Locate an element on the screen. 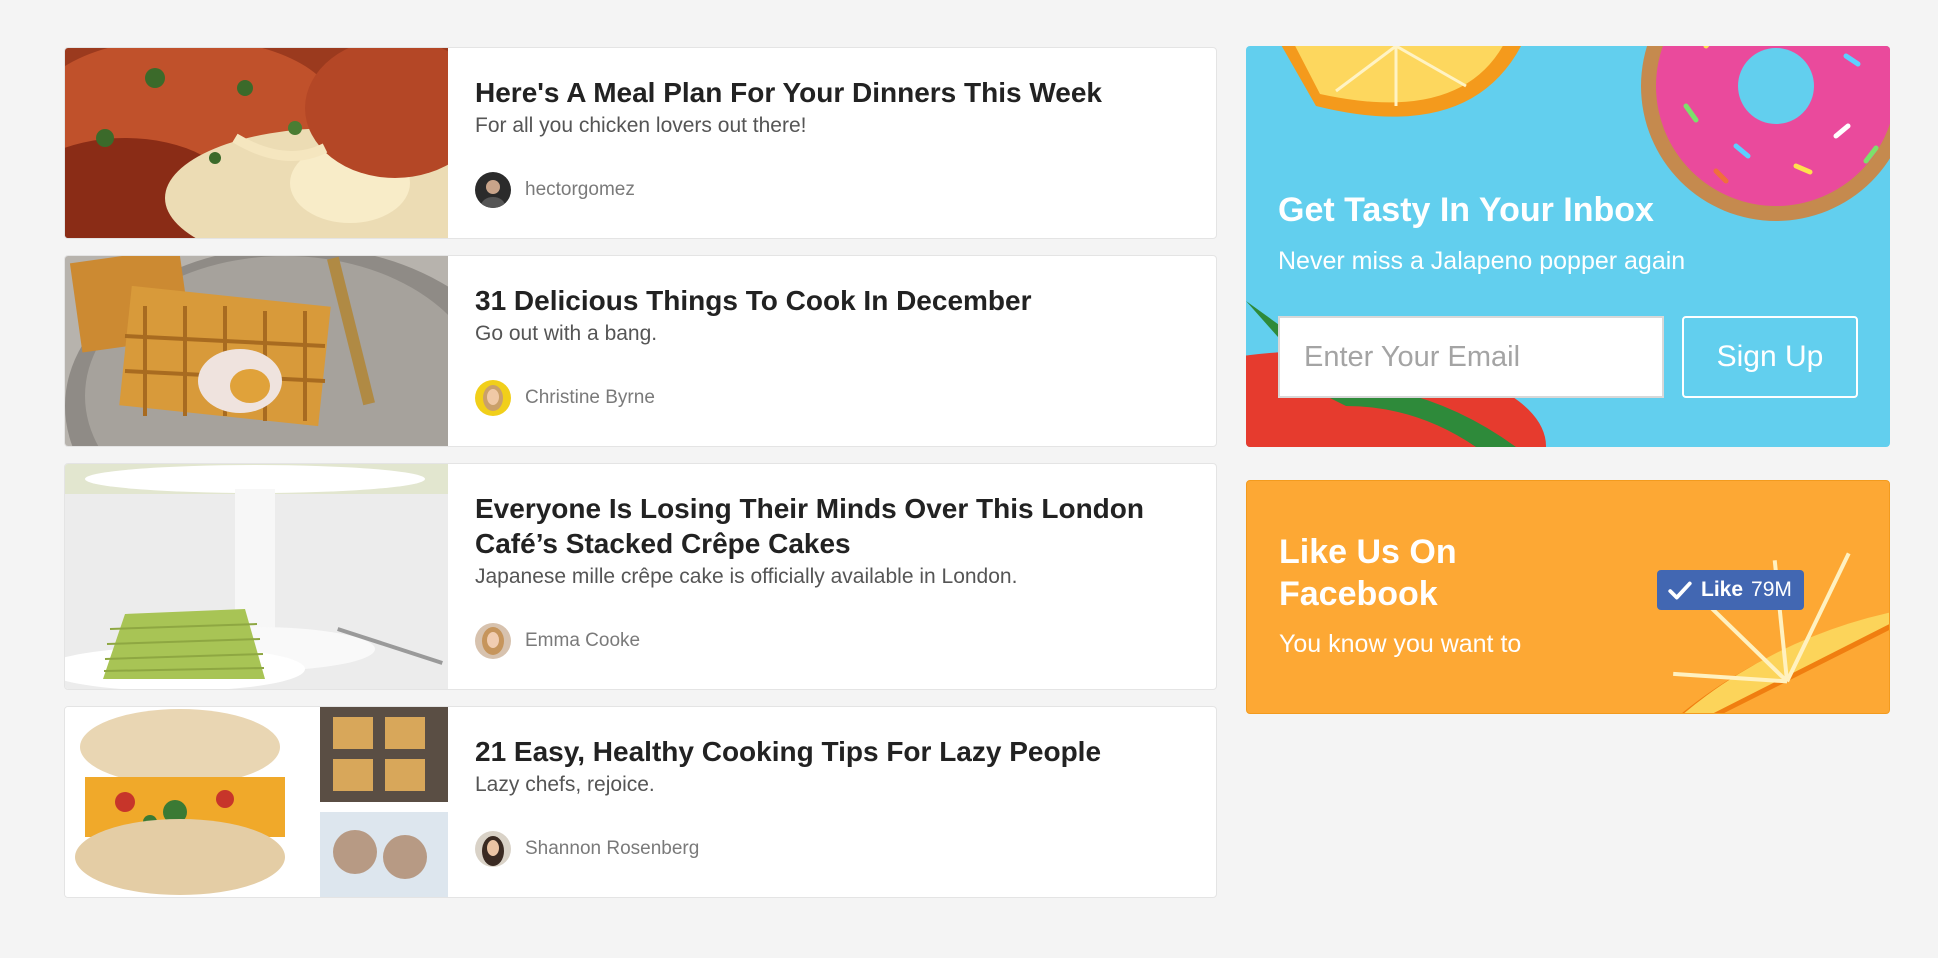  author-name: hectorgomez is located at coordinates (580, 190).